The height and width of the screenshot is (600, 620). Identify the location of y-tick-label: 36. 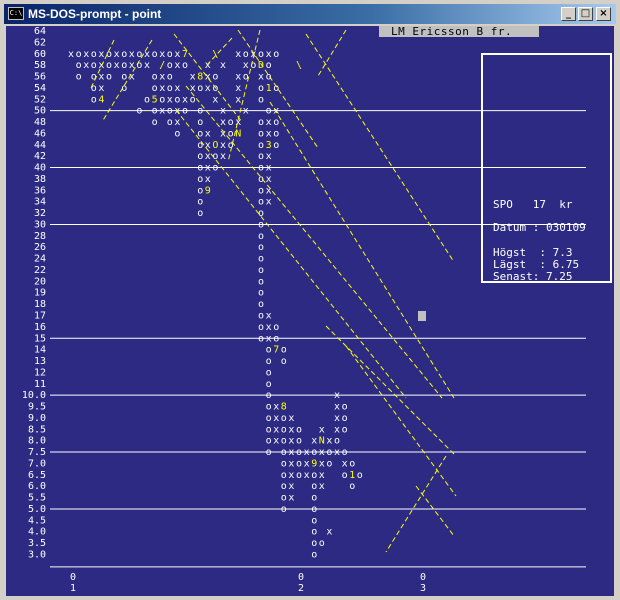
(40, 190).